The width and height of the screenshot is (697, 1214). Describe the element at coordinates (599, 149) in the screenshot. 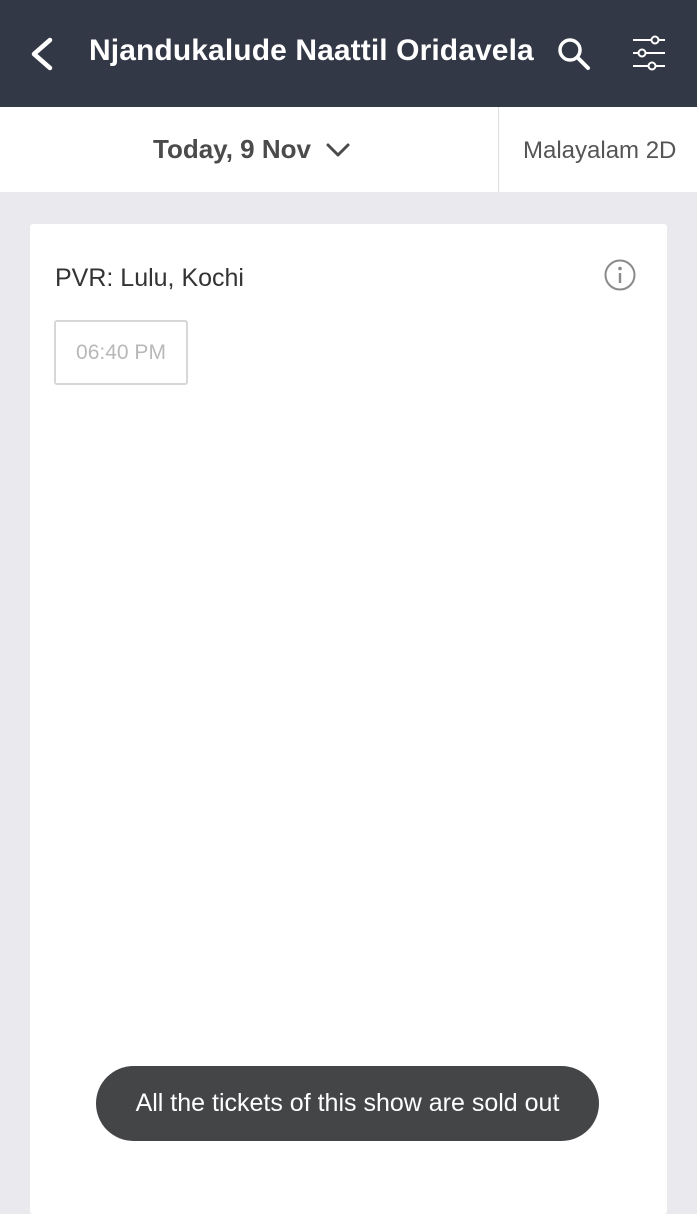

I see `format-selector: Malayalam 2D` at that location.